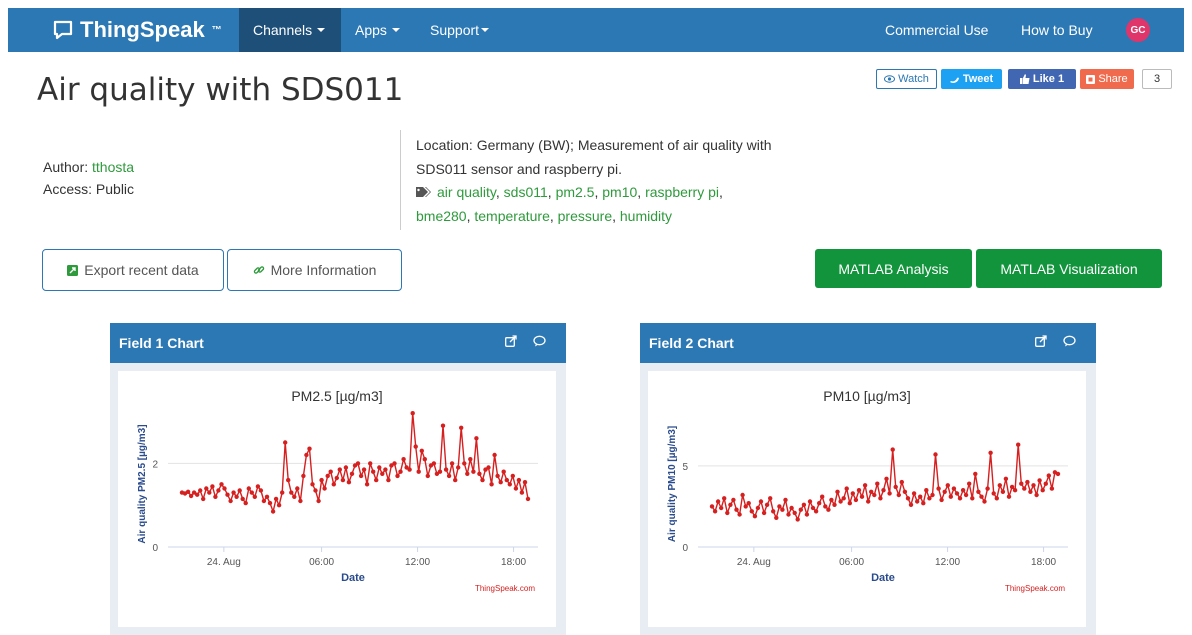 The image size is (1192, 635). What do you see at coordinates (1035, 588) in the screenshot?
I see `chart-credit: ThingSpeak.com` at bounding box center [1035, 588].